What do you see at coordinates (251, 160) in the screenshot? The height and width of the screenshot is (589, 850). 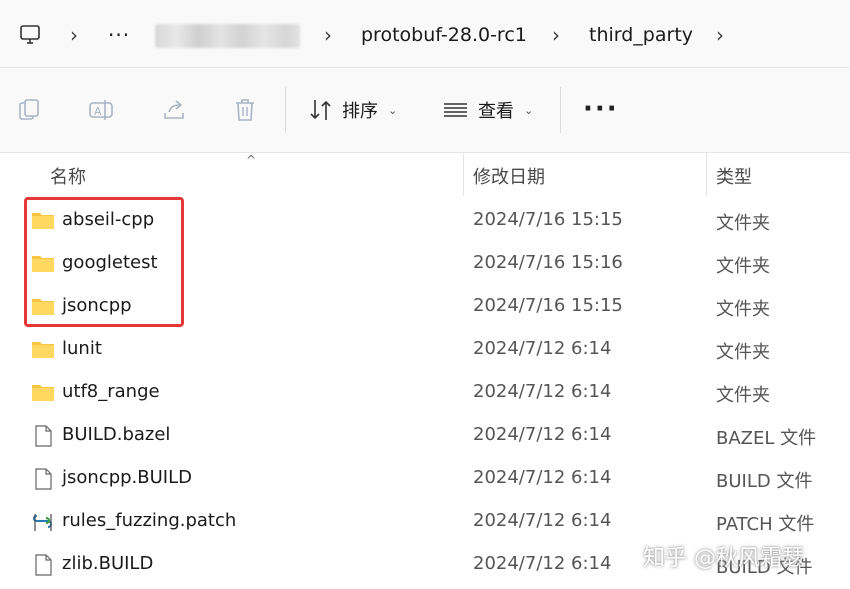 I see `sort-ascending-icon: ^` at bounding box center [251, 160].